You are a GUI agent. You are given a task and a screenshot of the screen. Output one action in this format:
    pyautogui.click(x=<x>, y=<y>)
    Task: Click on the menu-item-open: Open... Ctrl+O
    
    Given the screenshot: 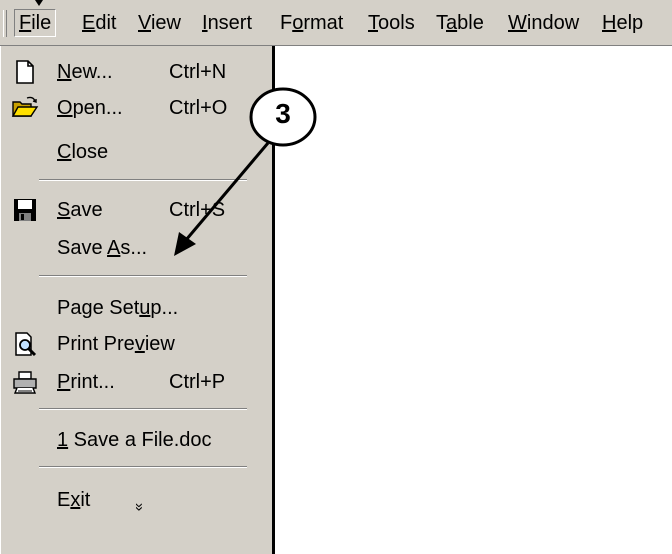 What is the action you would take?
    pyautogui.click(x=136, y=108)
    